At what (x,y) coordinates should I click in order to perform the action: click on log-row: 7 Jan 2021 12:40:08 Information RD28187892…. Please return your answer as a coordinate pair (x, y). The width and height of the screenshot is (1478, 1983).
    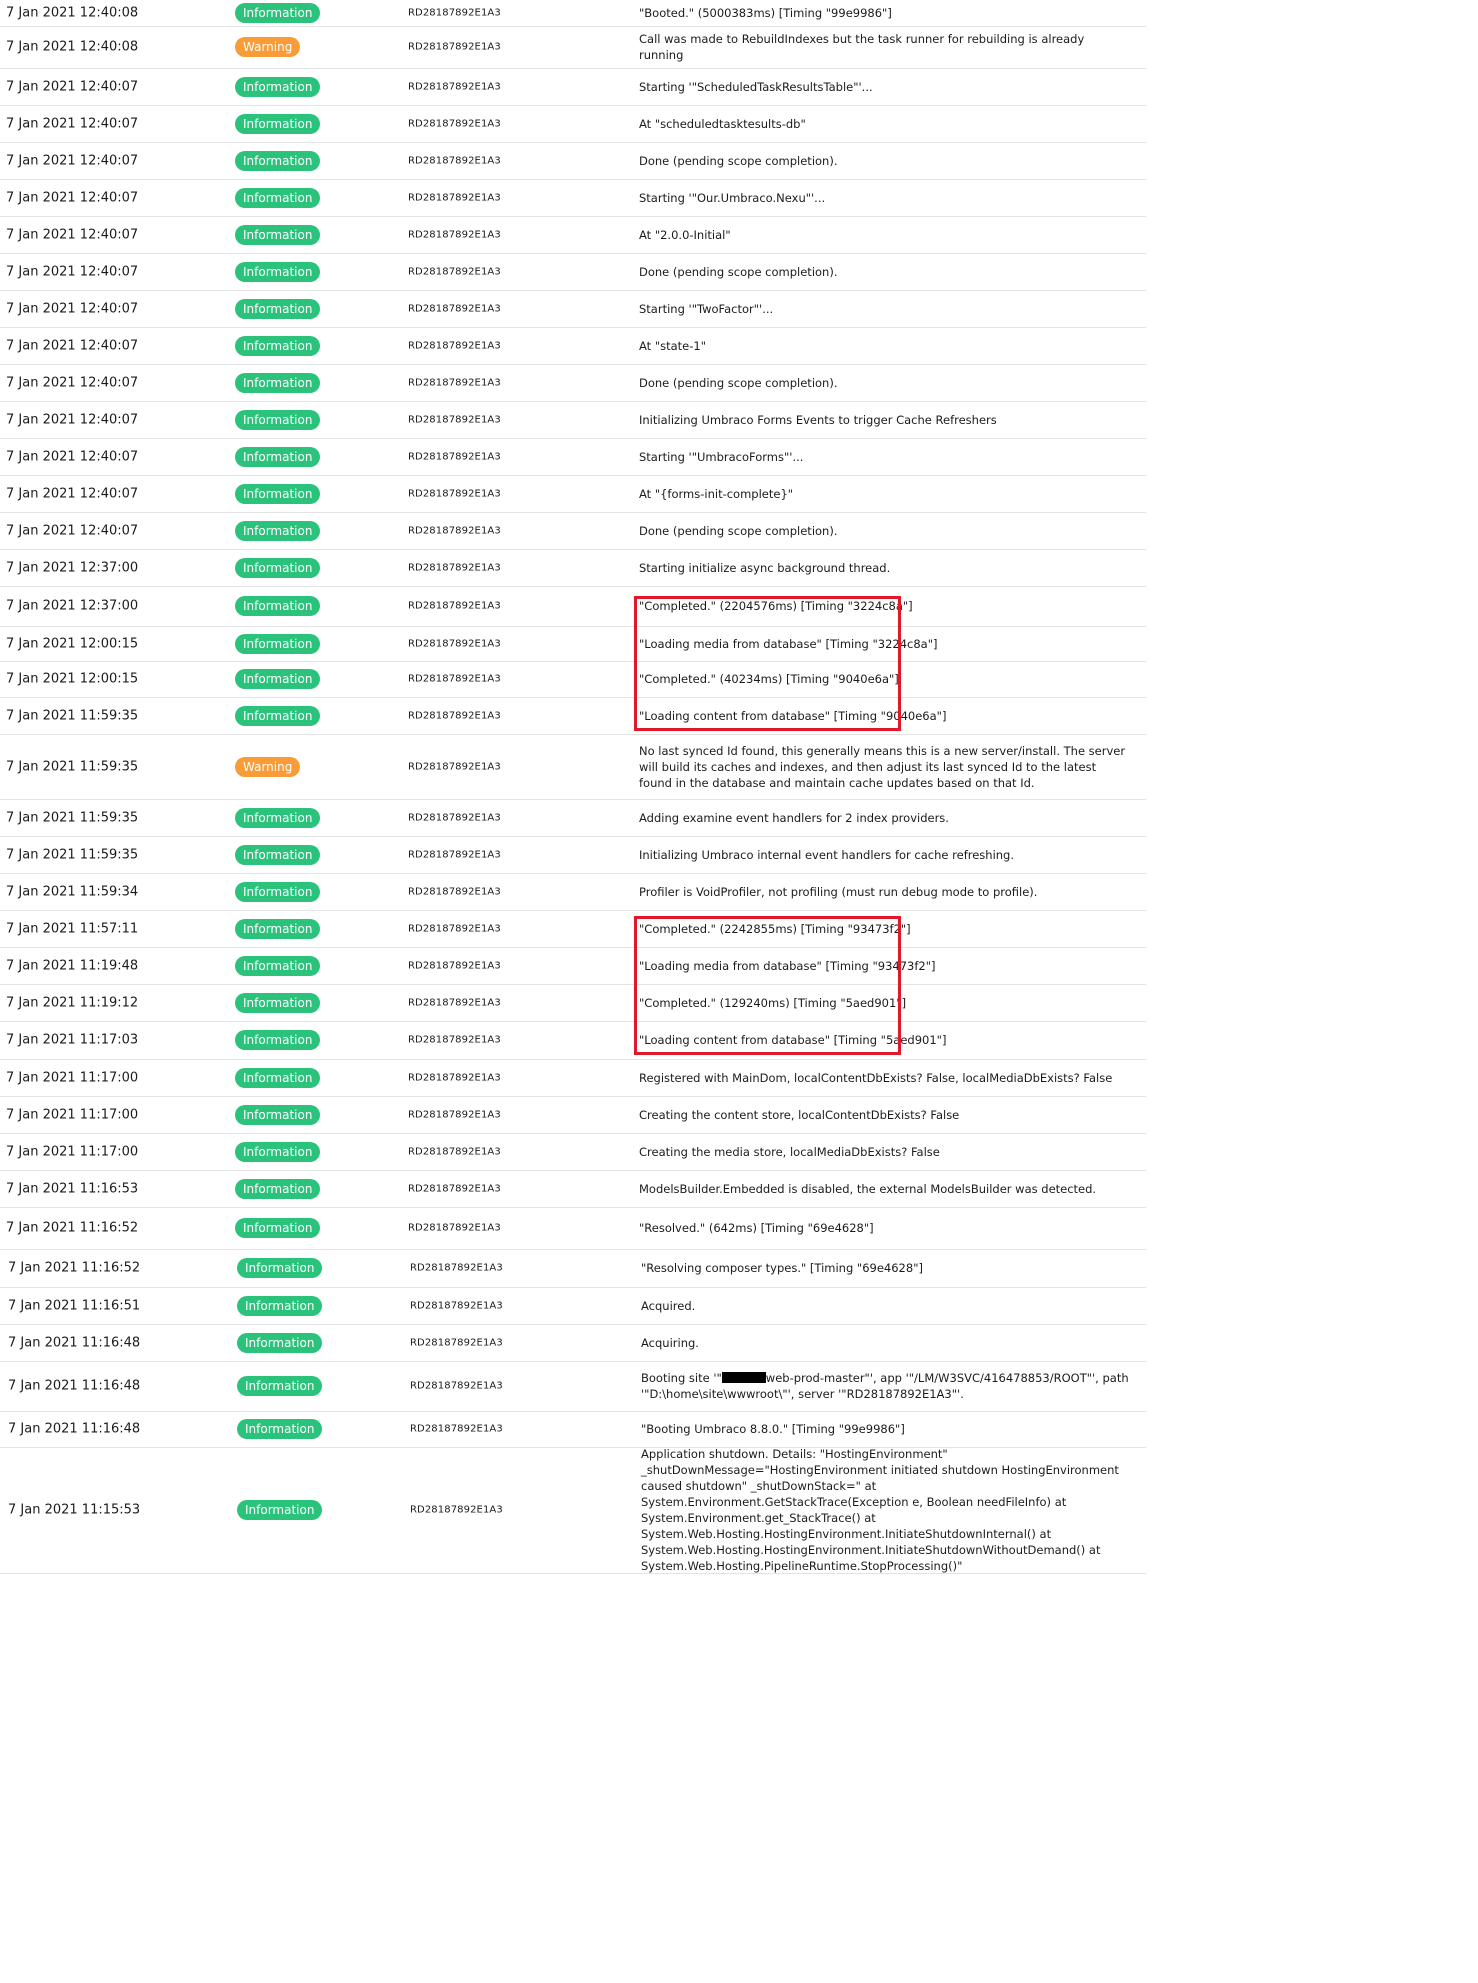
    Looking at the image, I should click on (573, 13).